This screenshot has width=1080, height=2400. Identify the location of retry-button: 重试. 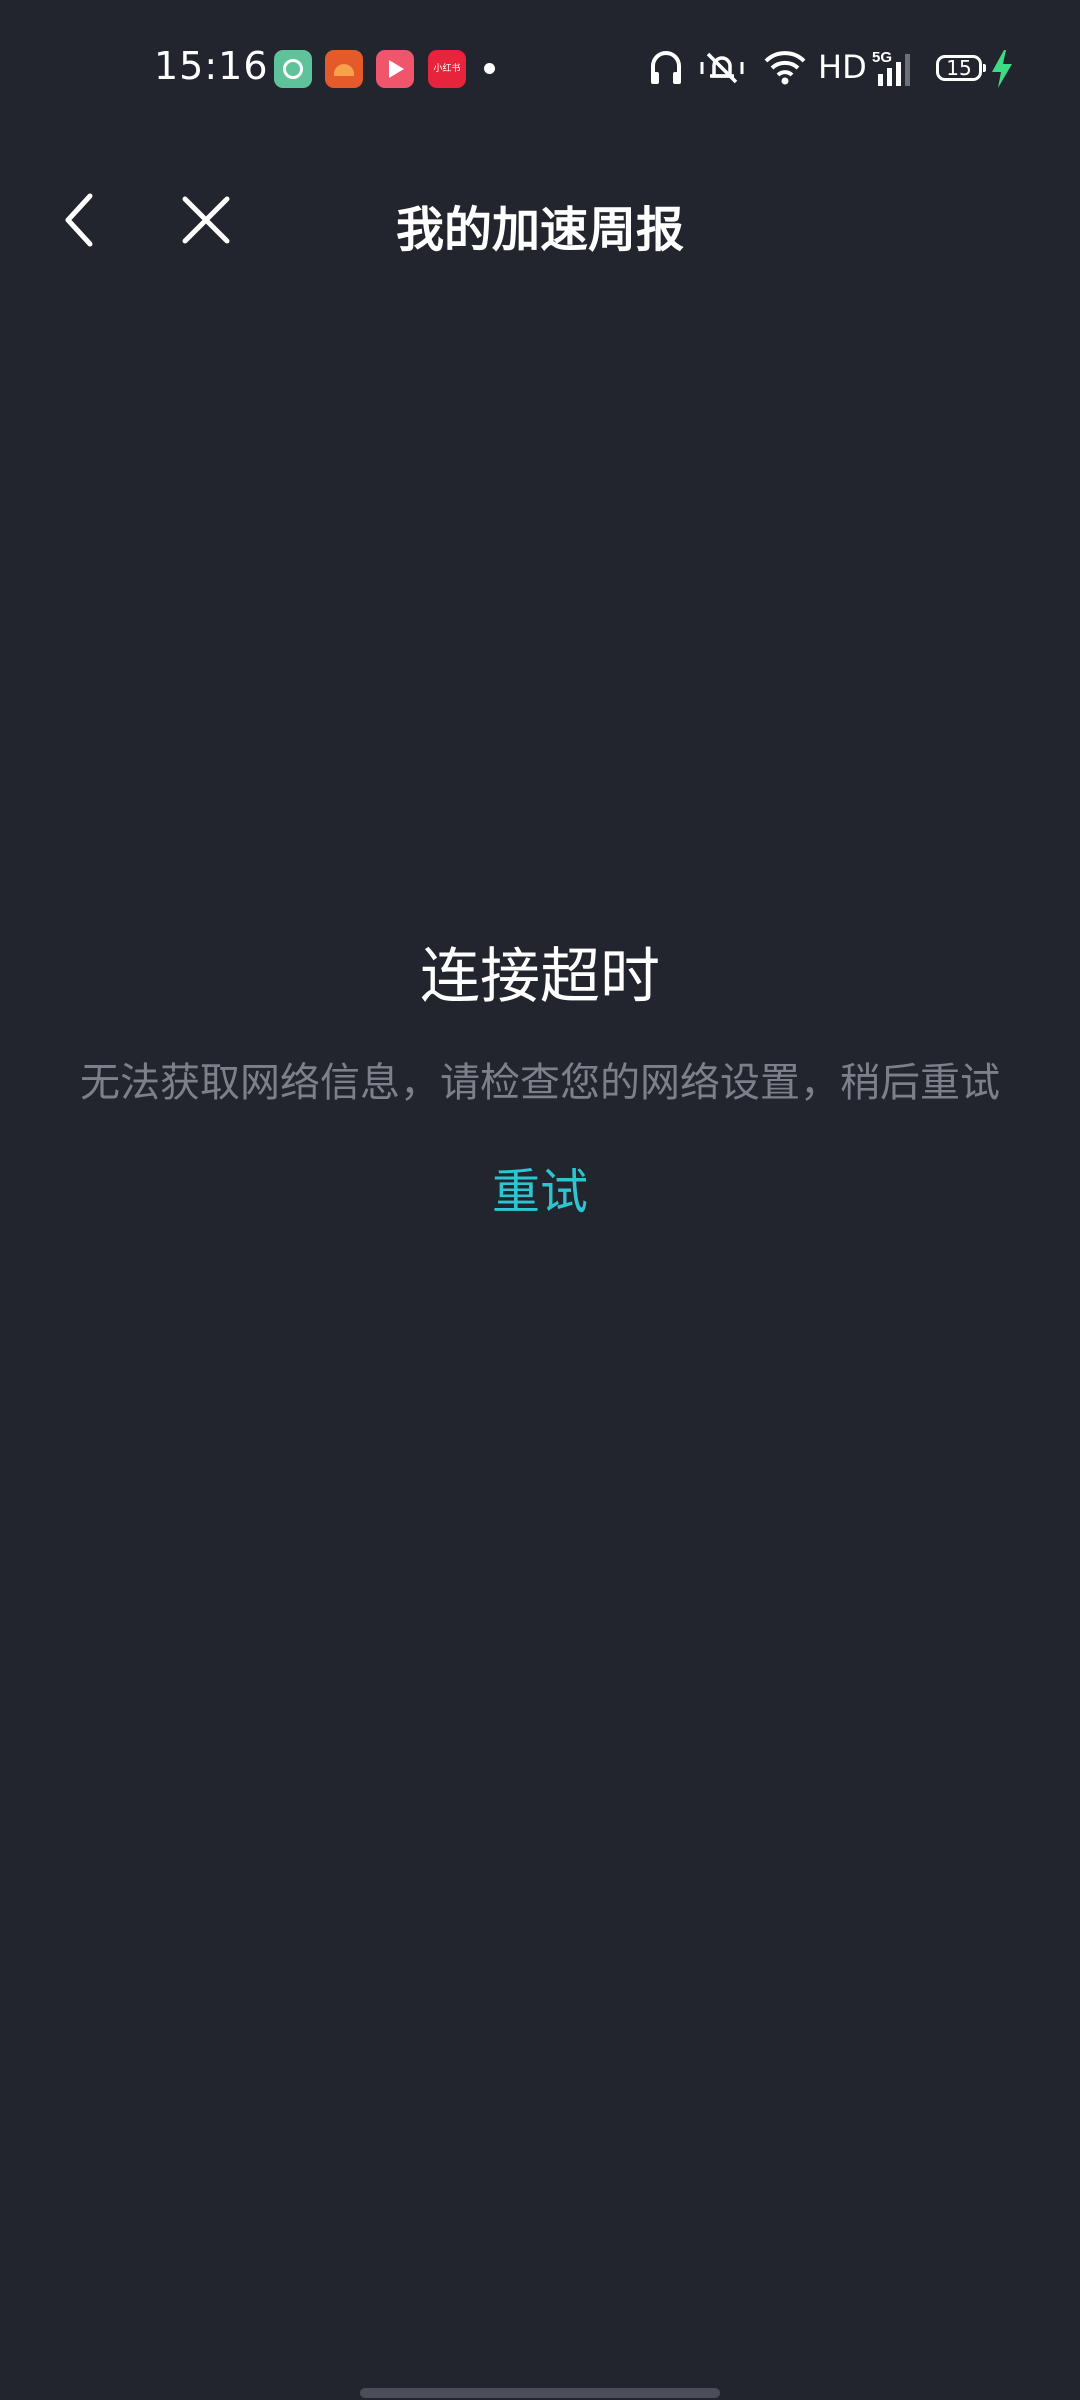
(540, 1192).